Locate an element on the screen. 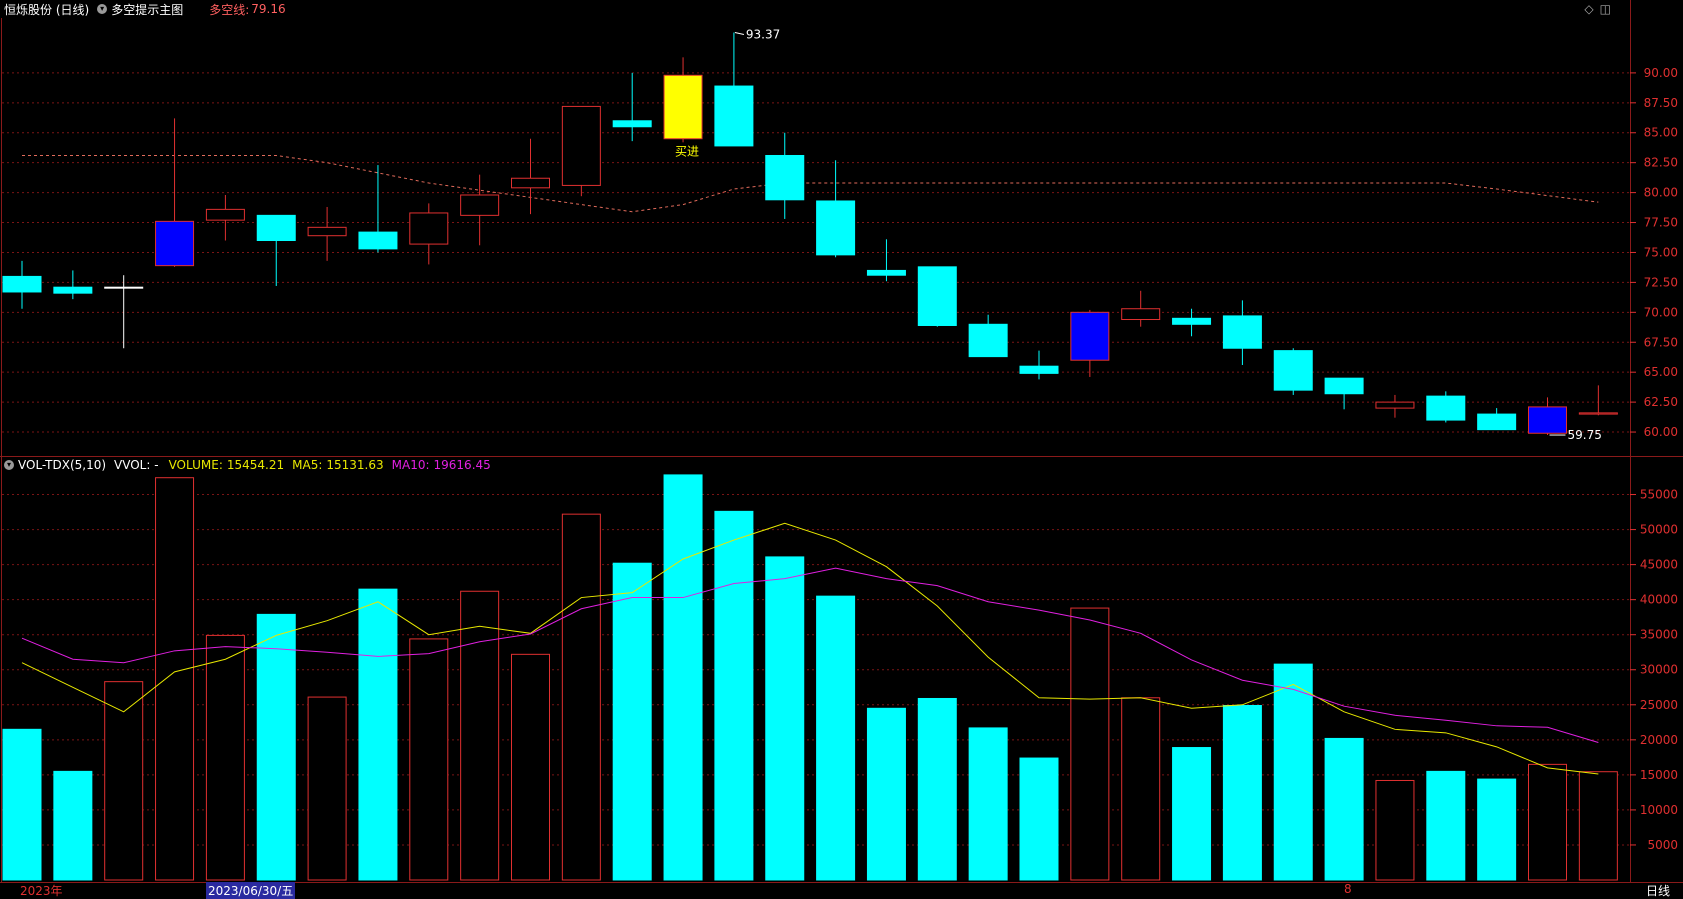 Image resolution: width=1683 pixels, height=899 pixels. volume-tick-label: 30000 is located at coordinates (1659, 670).